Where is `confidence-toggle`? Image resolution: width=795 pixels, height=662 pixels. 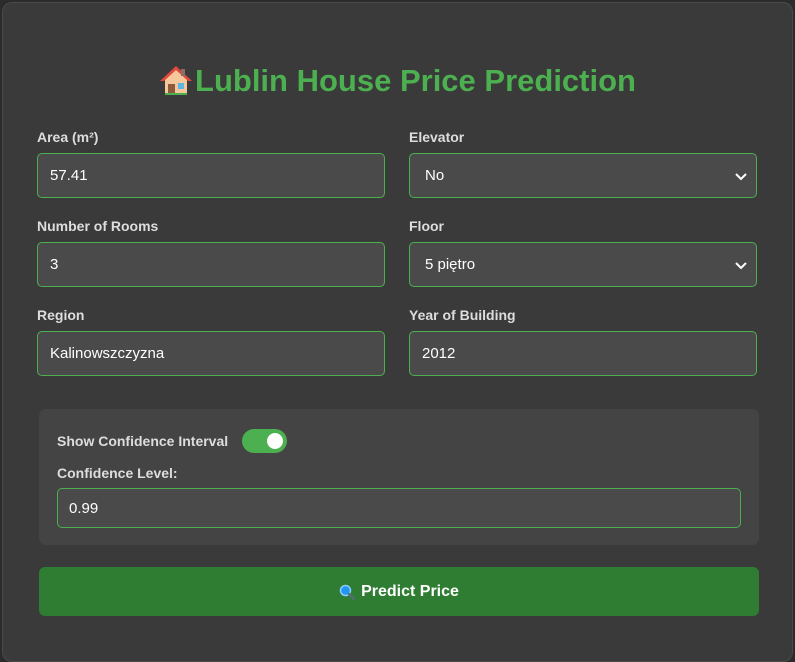 confidence-toggle is located at coordinates (265, 441).